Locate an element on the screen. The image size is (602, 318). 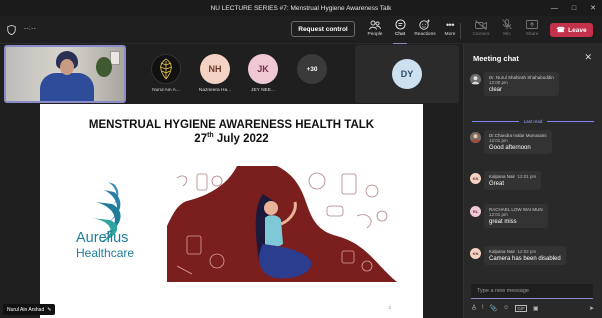
plant is located at coordinates (104, 67).